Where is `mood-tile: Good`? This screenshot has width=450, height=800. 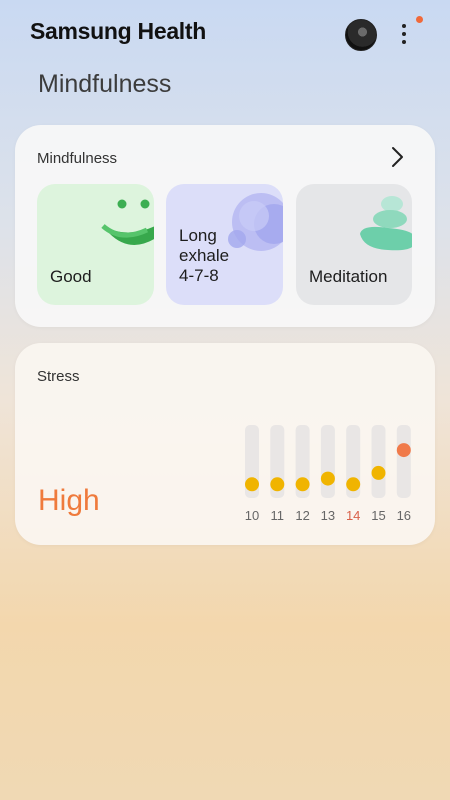 mood-tile: Good is located at coordinates (95, 244).